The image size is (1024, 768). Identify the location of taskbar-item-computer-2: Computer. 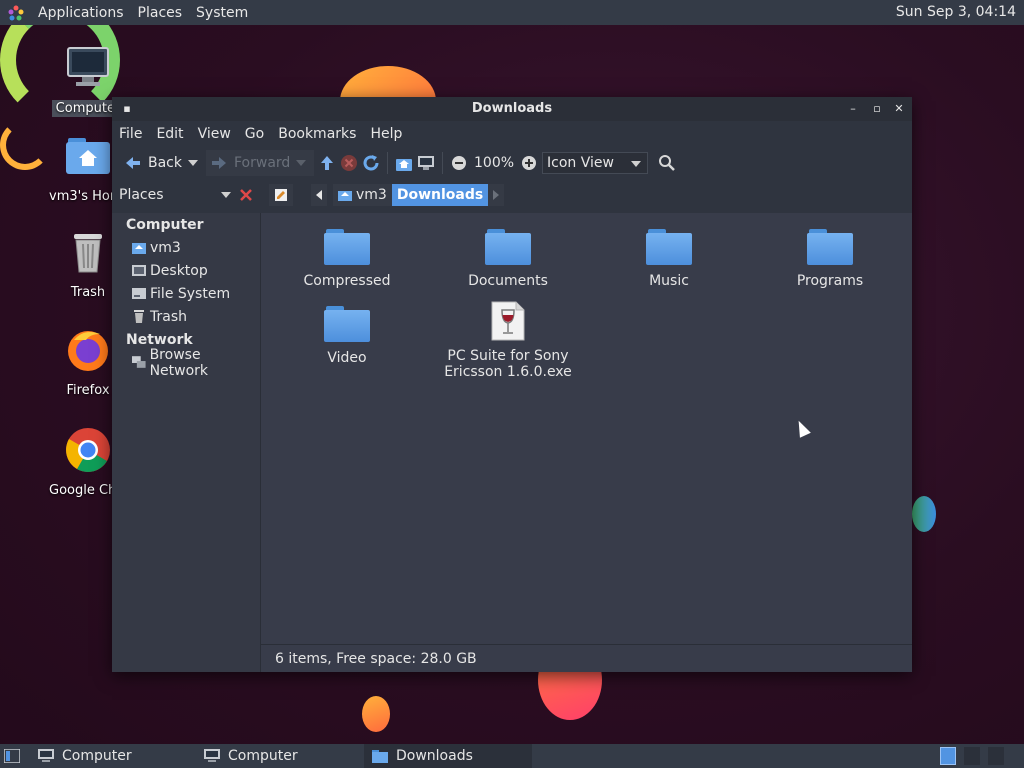
(280, 756).